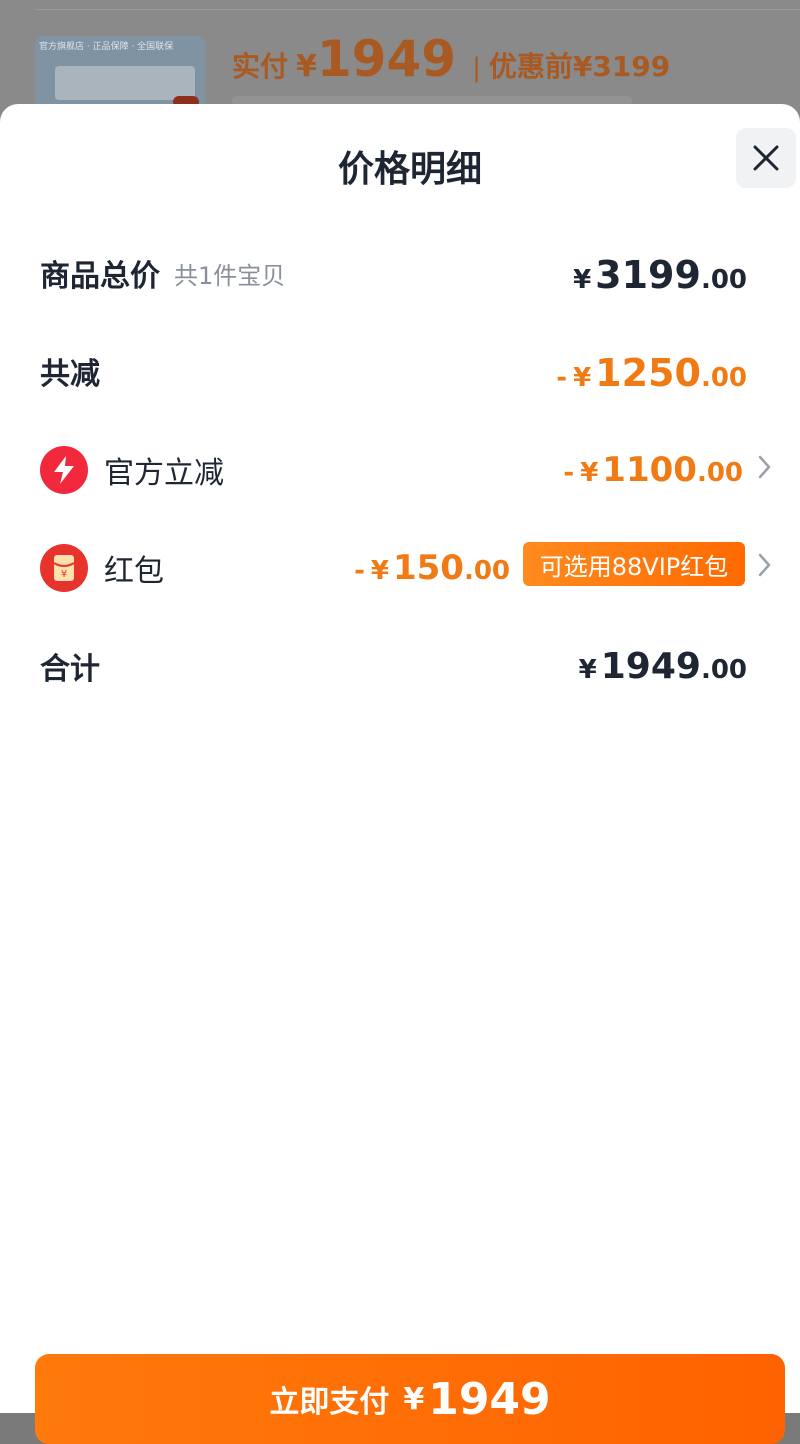  Describe the element at coordinates (648, 373) in the screenshot. I see `amount-integer: 1250` at that location.